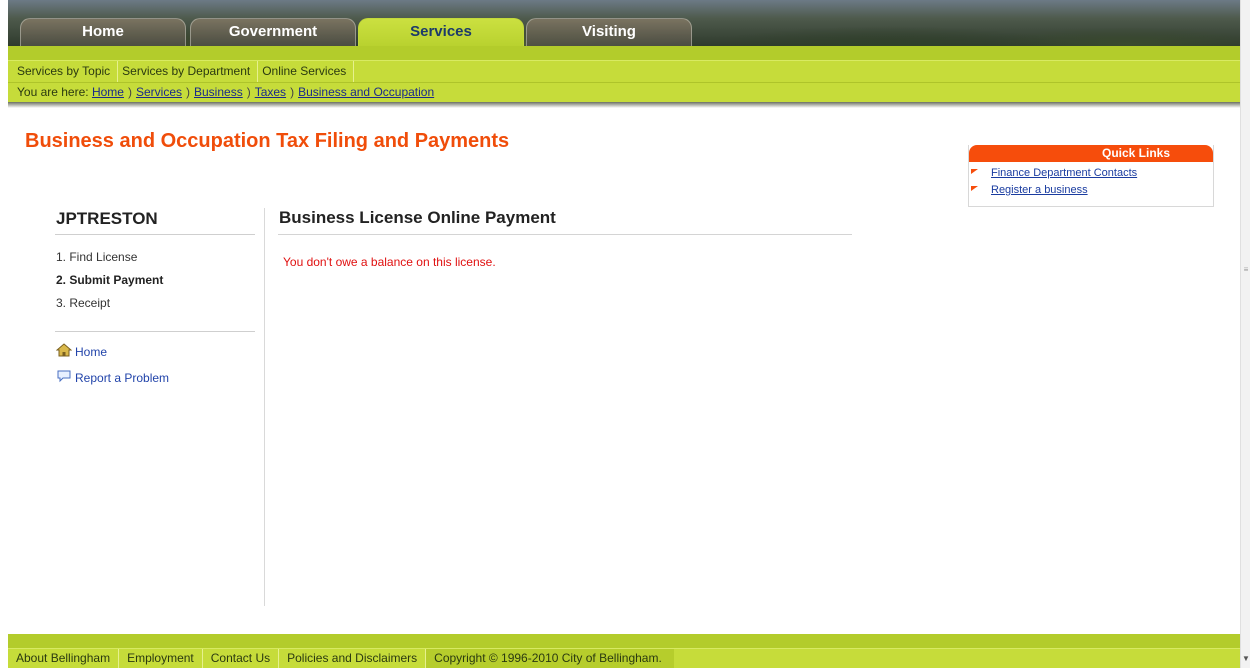 The width and height of the screenshot is (1250, 668). What do you see at coordinates (83, 303) in the screenshot?
I see `step-receipt: 3. Receipt` at bounding box center [83, 303].